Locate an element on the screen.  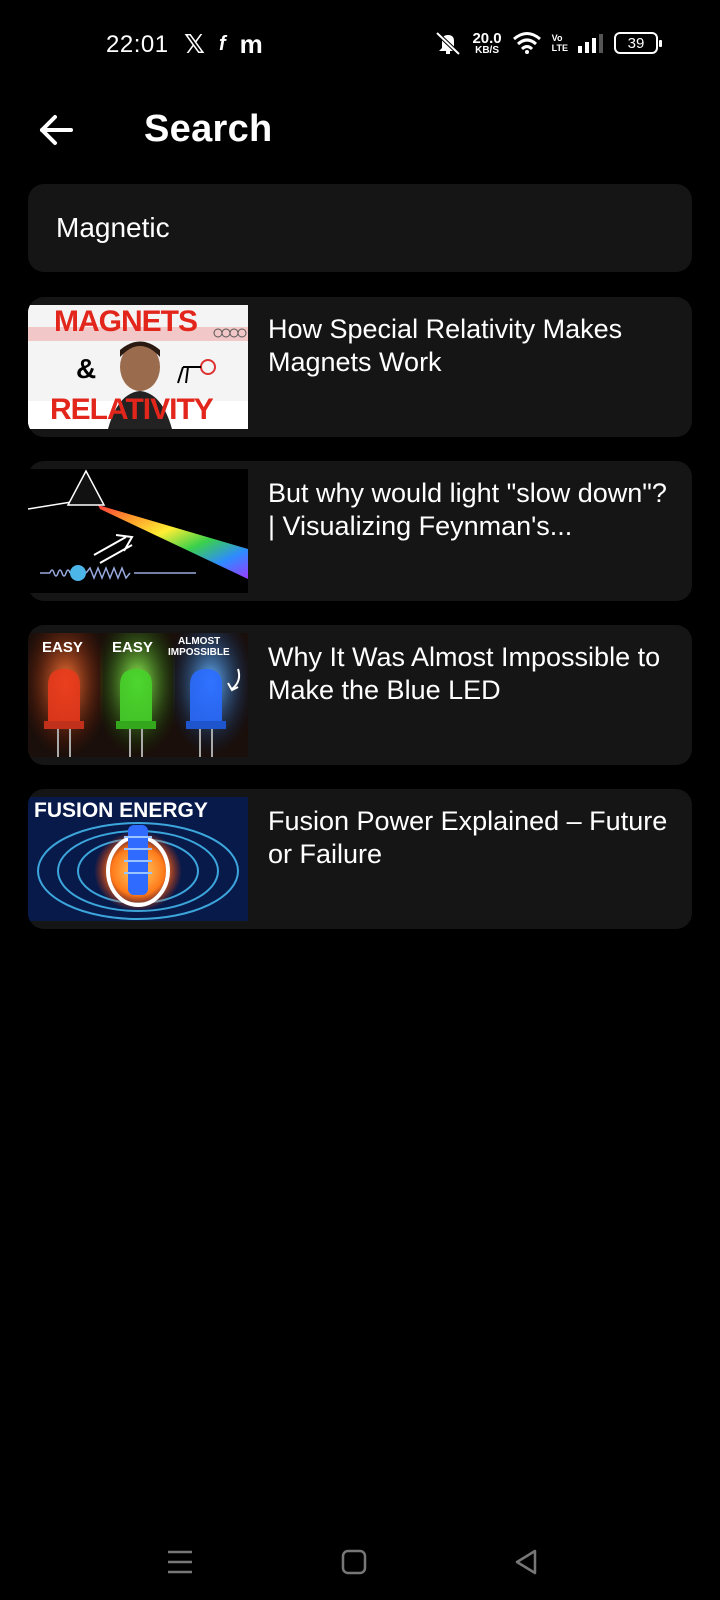
app-header: Search is located at coordinates (360, 130).